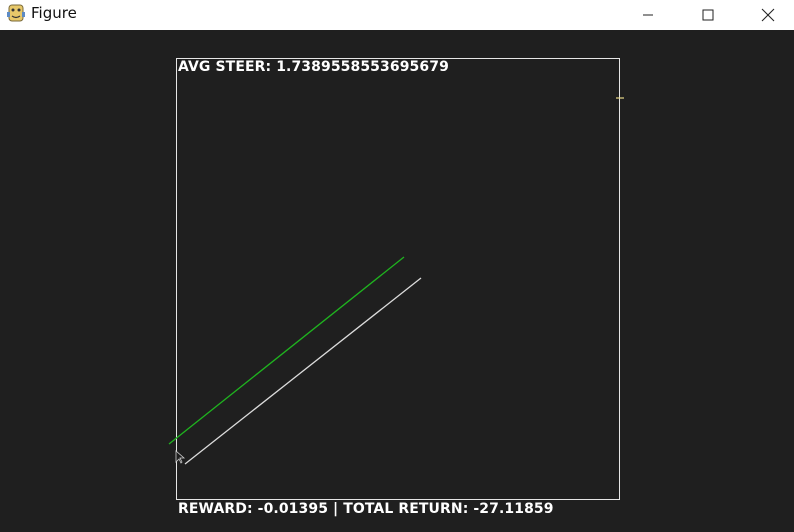  I want to click on close-button, so click(768, 15).